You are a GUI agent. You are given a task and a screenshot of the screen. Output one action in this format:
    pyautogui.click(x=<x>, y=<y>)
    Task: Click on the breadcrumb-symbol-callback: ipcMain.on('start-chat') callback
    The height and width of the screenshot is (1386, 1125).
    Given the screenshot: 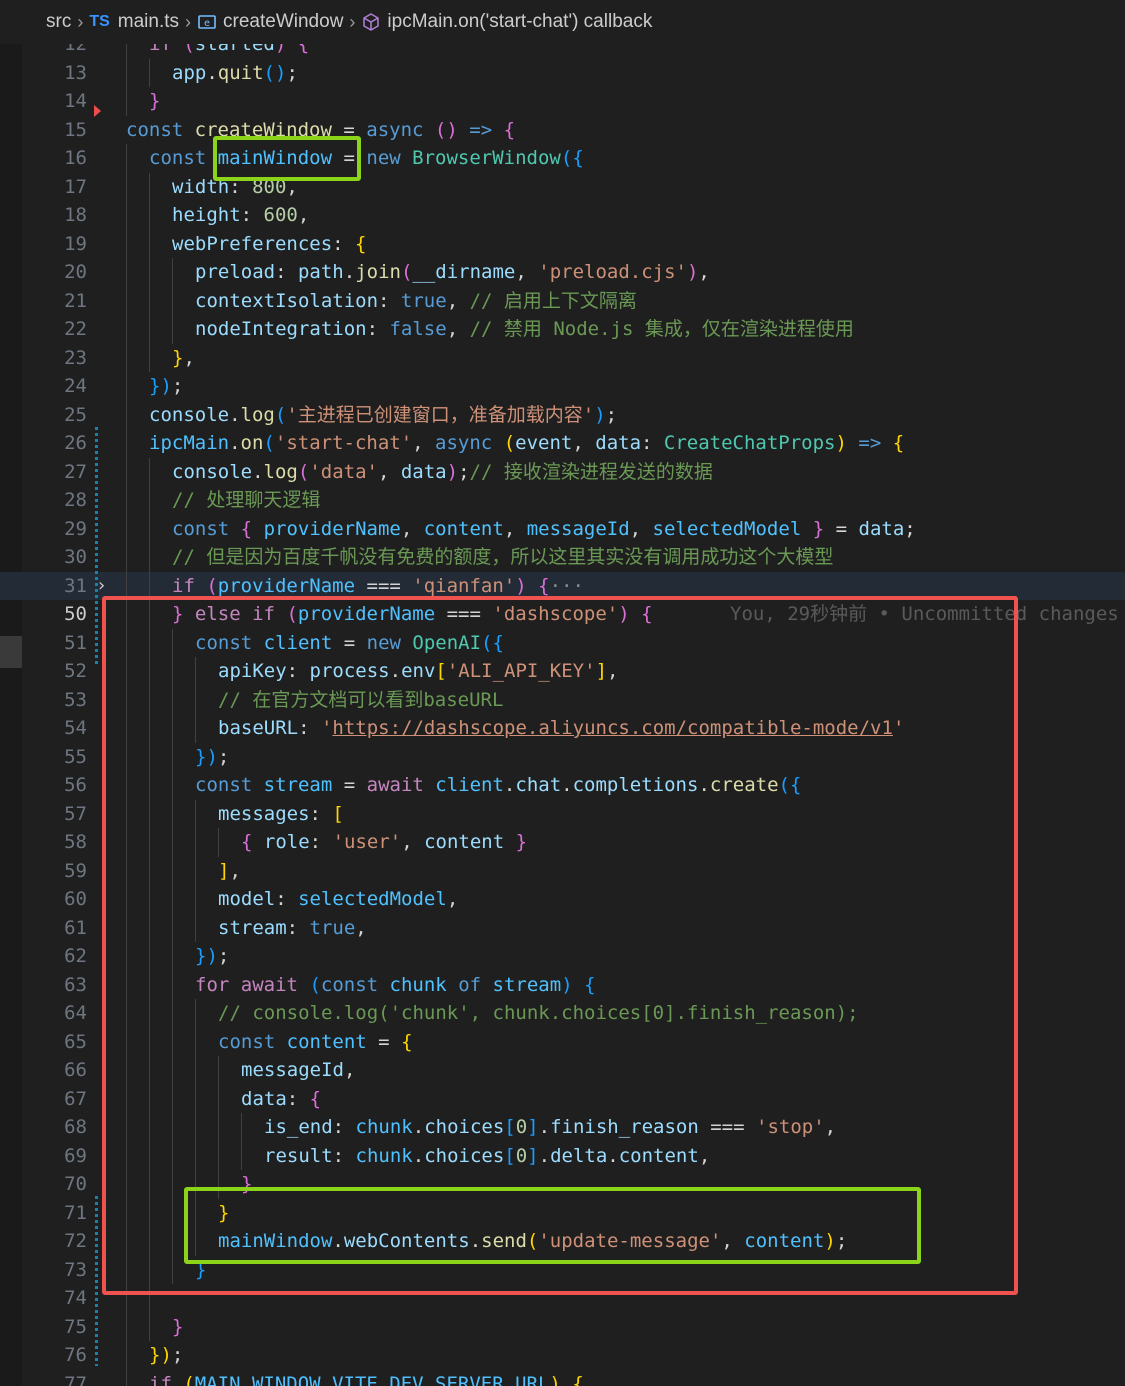 What is the action you would take?
    pyautogui.click(x=506, y=22)
    